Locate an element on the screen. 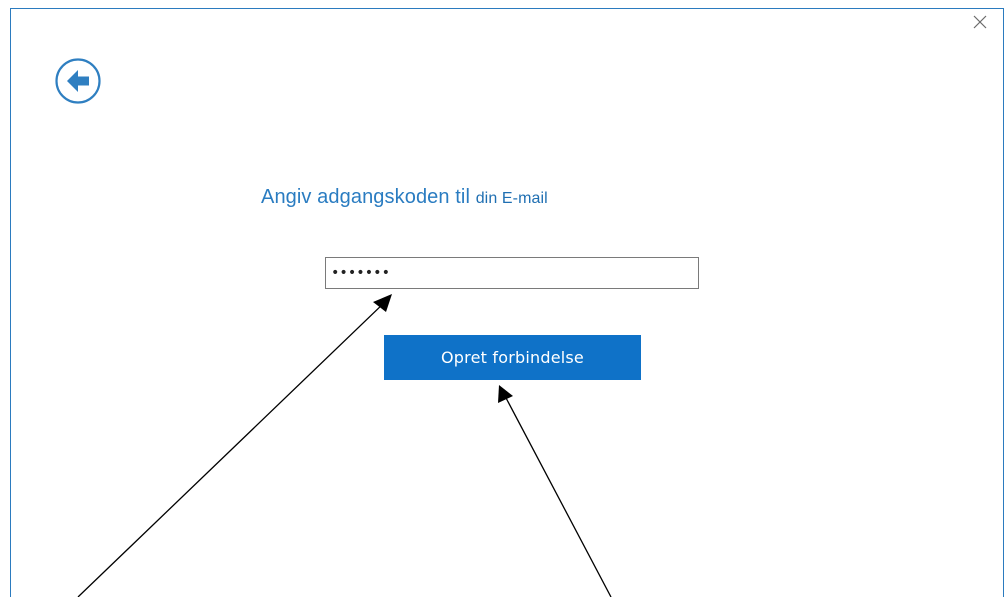 The width and height of the screenshot is (1004, 597). heading-prefix: Angiv adgangskoden til is located at coordinates (368, 197).